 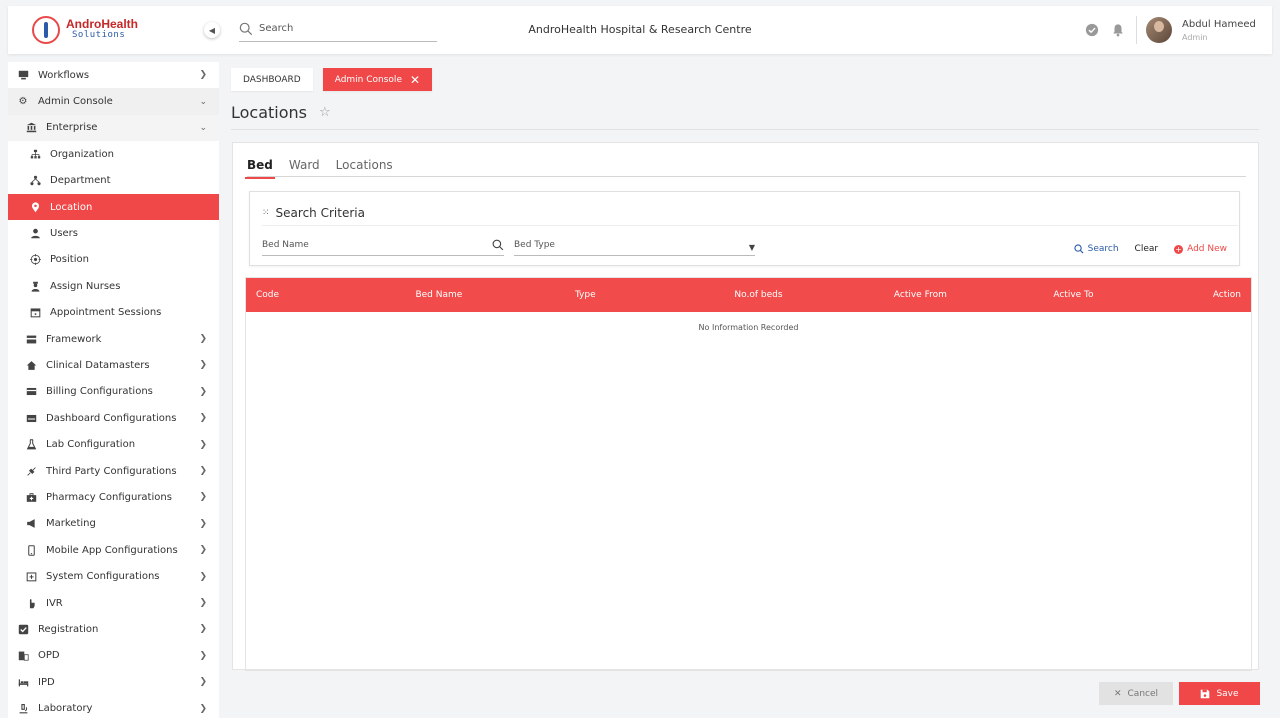 What do you see at coordinates (1092, 30) in the screenshot?
I see `verified-icon` at bounding box center [1092, 30].